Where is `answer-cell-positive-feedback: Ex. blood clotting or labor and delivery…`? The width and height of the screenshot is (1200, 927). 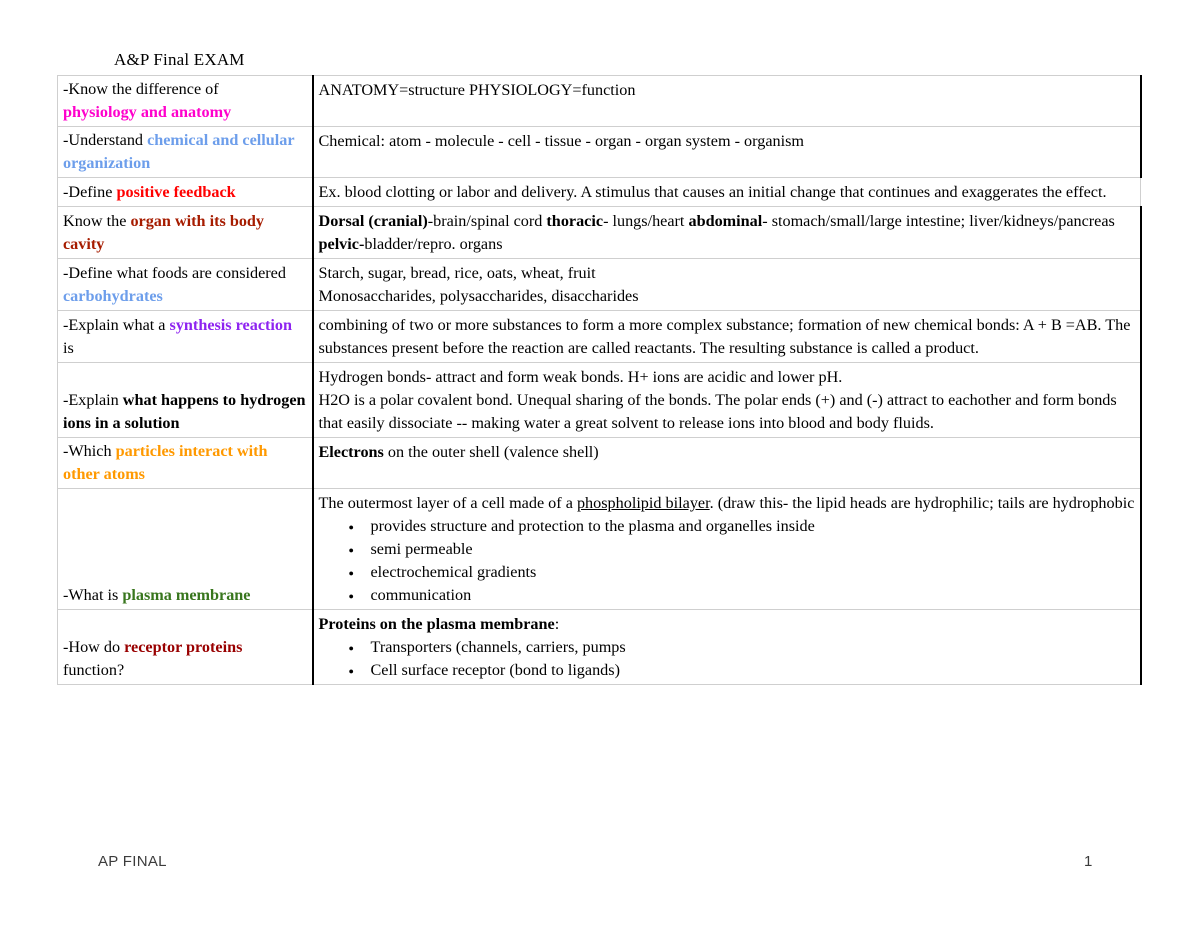
answer-cell-positive-feedback: Ex. blood clotting or labor and delivery… is located at coordinates (726, 192).